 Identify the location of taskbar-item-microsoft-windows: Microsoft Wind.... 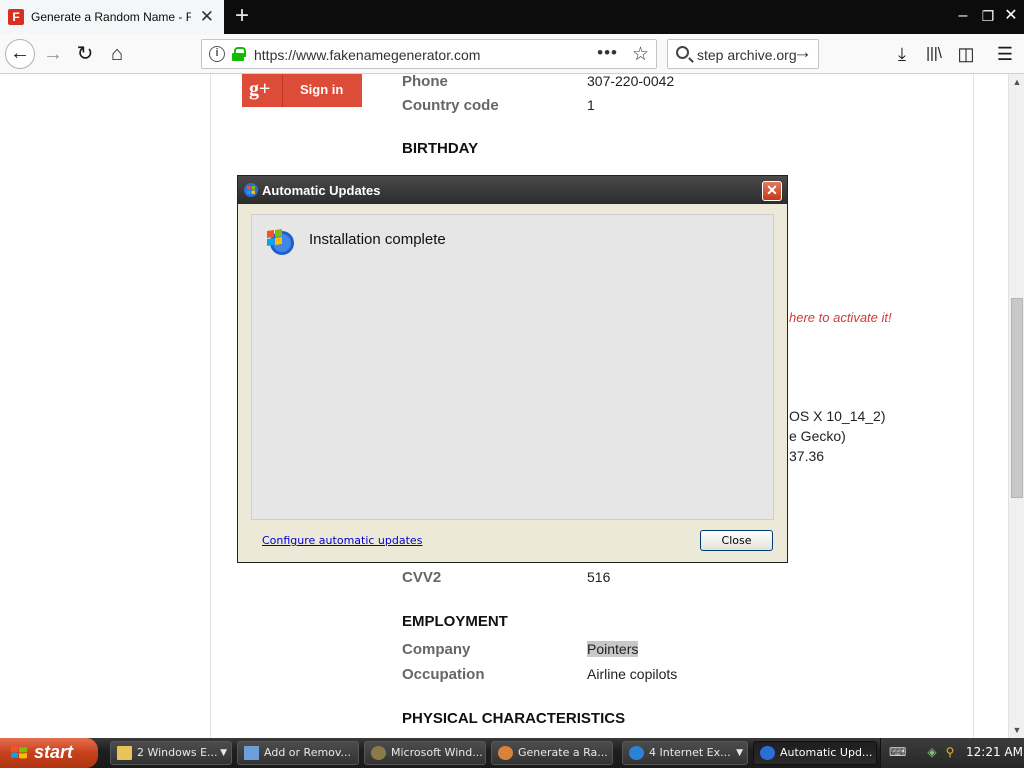
(425, 753).